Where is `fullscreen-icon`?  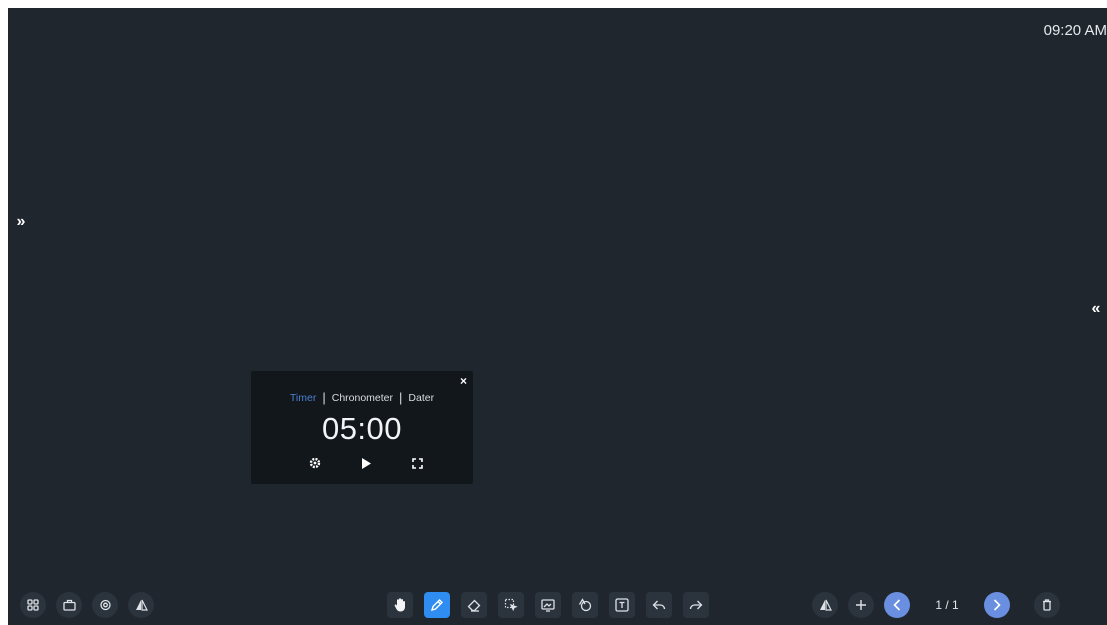
fullscreen-icon is located at coordinates (417, 463).